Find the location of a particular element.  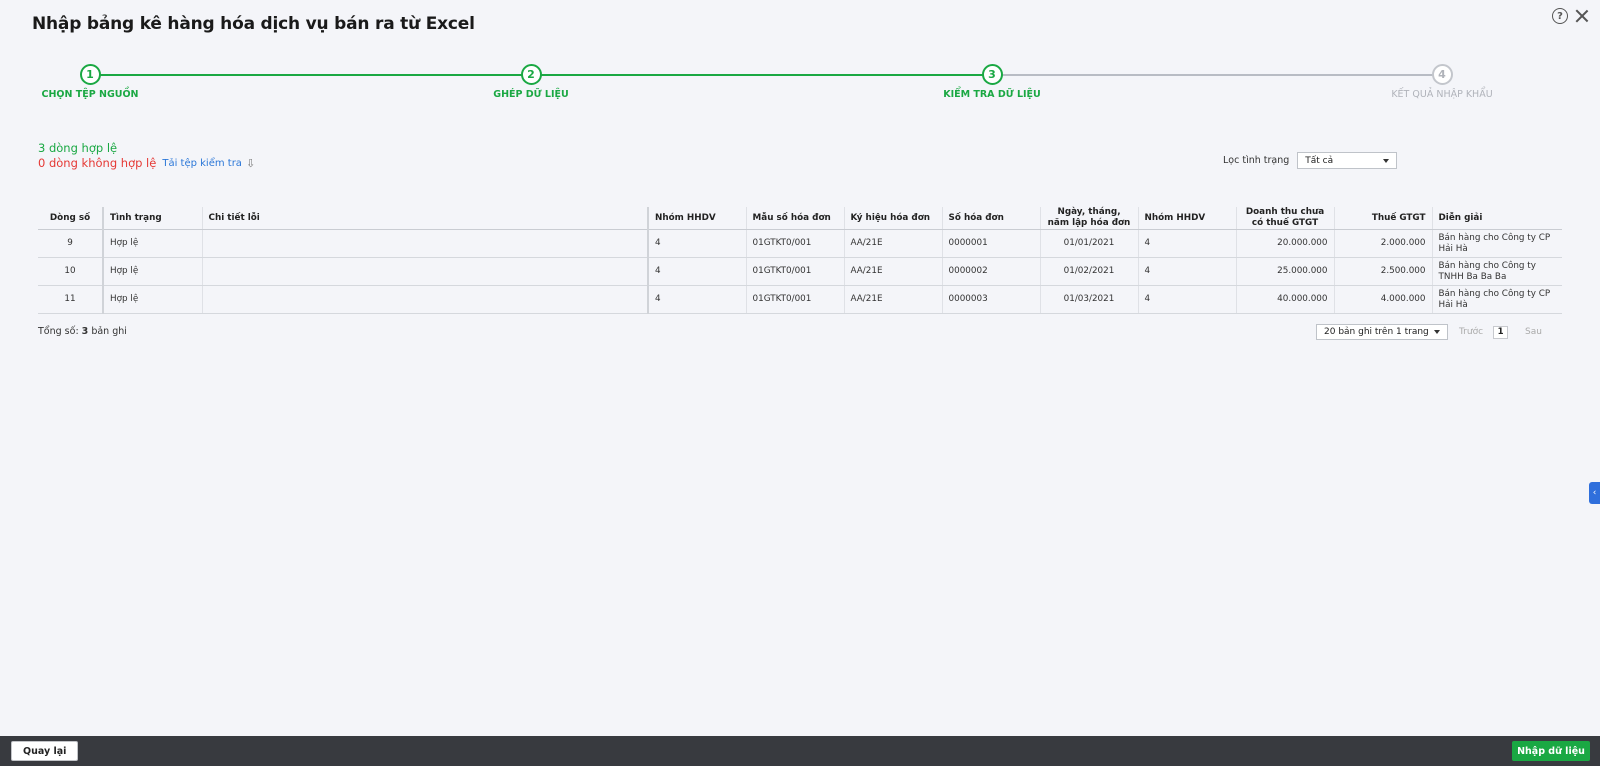

col-goods-group-2: Nhóm HHDV is located at coordinates (1186, 218).